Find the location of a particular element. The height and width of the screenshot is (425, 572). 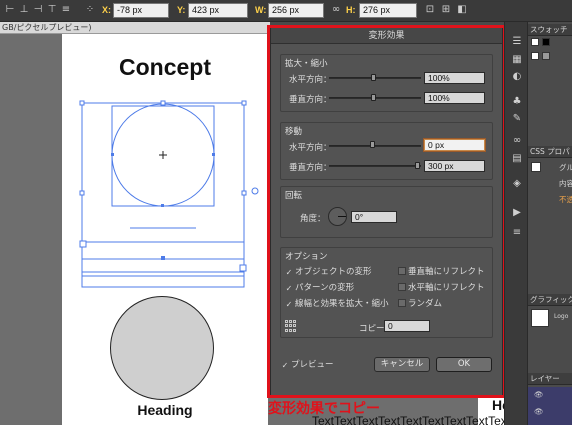

y-input: 423 px is located at coordinates (218, 10).